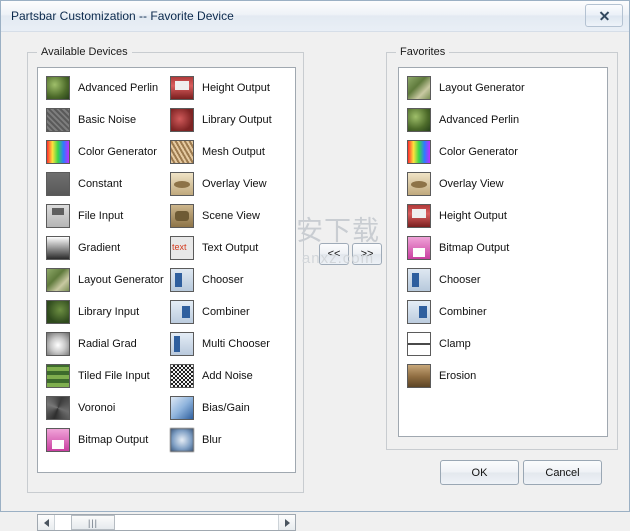  I want to click on list-item: File Input, so click(103, 216).